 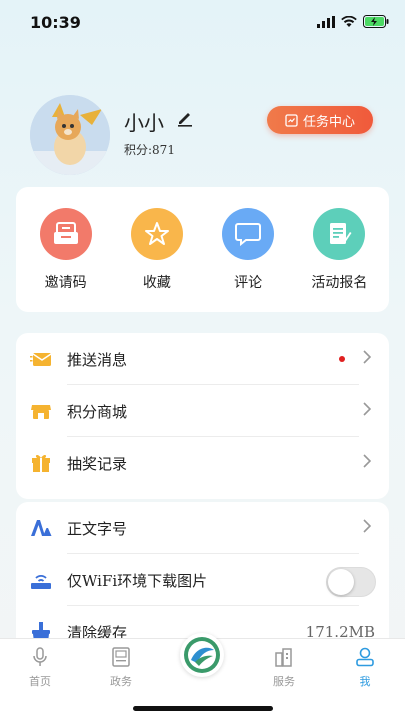 What do you see at coordinates (41, 528) in the screenshot?
I see `font-size-icon` at bounding box center [41, 528].